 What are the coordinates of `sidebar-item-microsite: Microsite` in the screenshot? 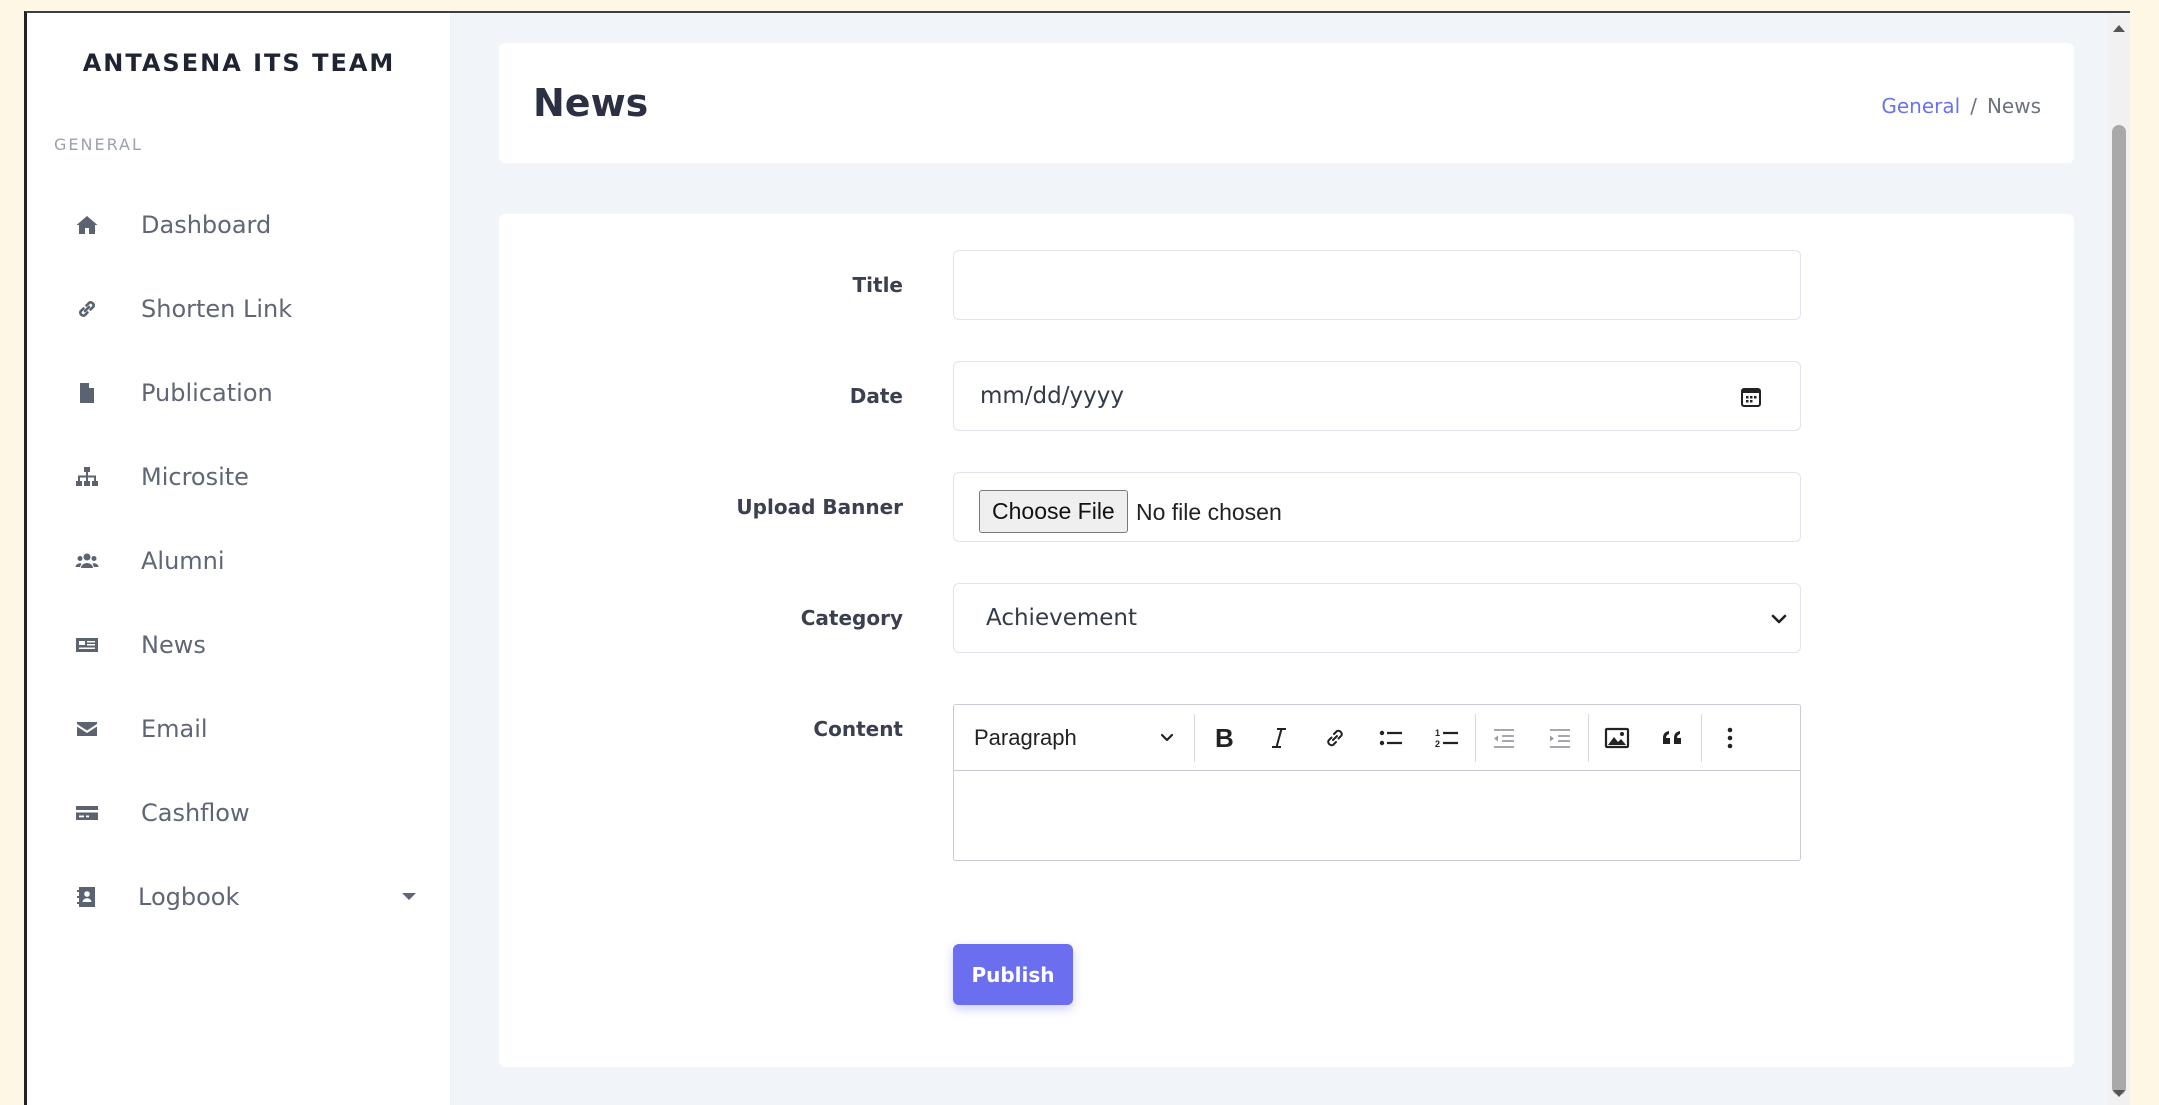 It's located at (239, 477).